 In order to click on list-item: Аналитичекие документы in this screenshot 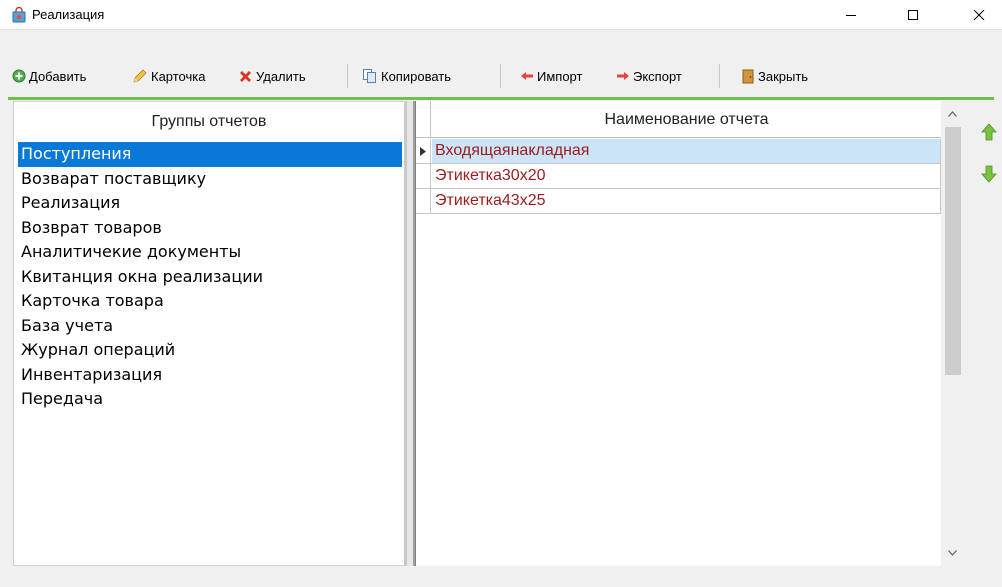, I will do `click(210, 252)`.